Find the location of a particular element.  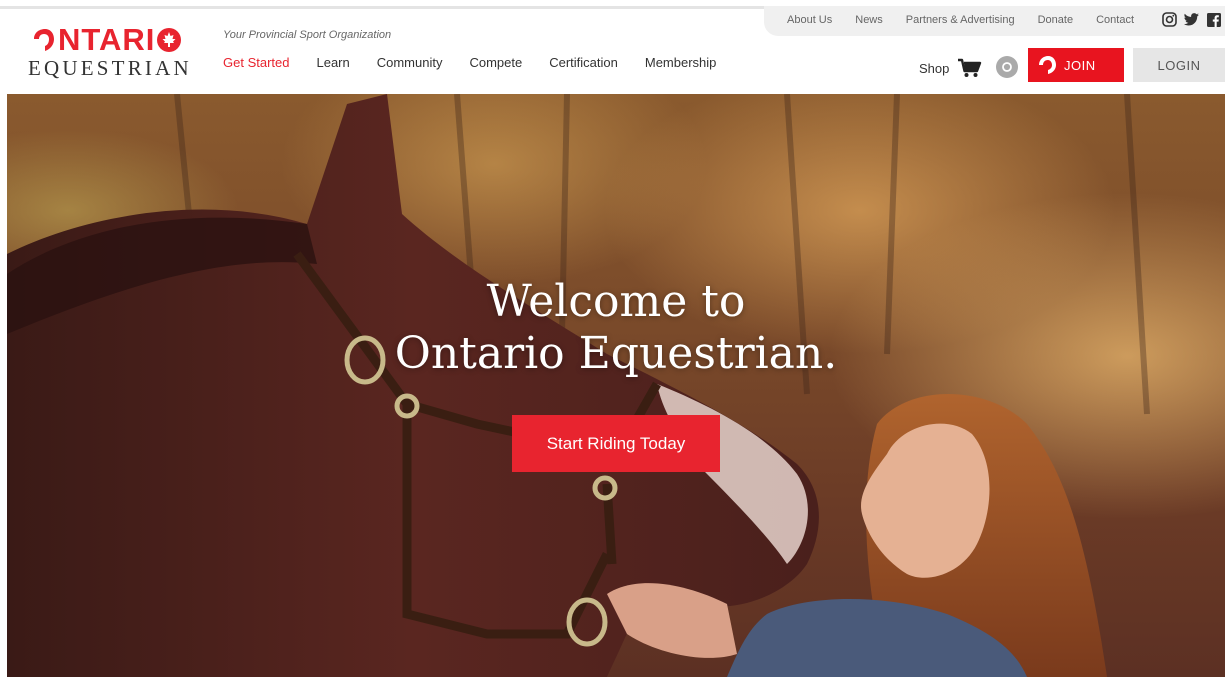

login-button: LOGIN is located at coordinates (1179, 65).